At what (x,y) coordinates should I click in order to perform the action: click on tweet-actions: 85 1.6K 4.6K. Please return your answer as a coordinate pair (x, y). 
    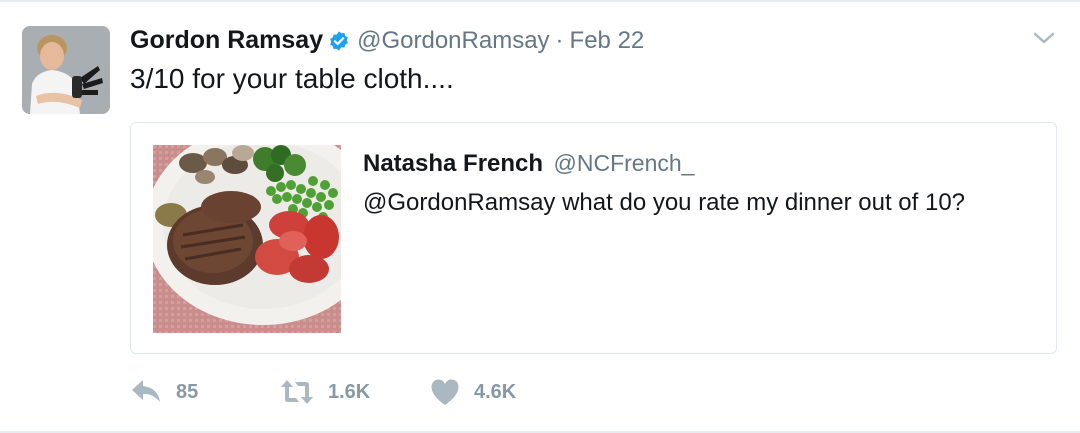
    Looking at the image, I should click on (323, 392).